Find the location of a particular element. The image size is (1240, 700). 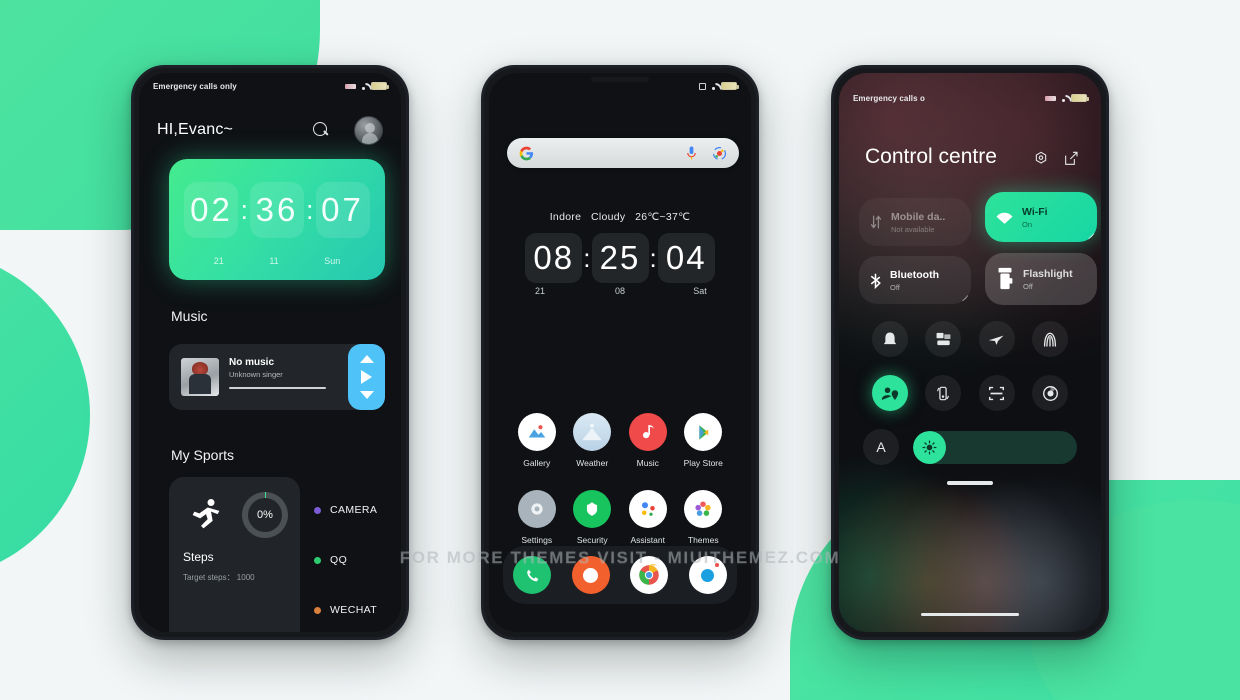

app-assistant: Assistant is located at coordinates (648, 517).